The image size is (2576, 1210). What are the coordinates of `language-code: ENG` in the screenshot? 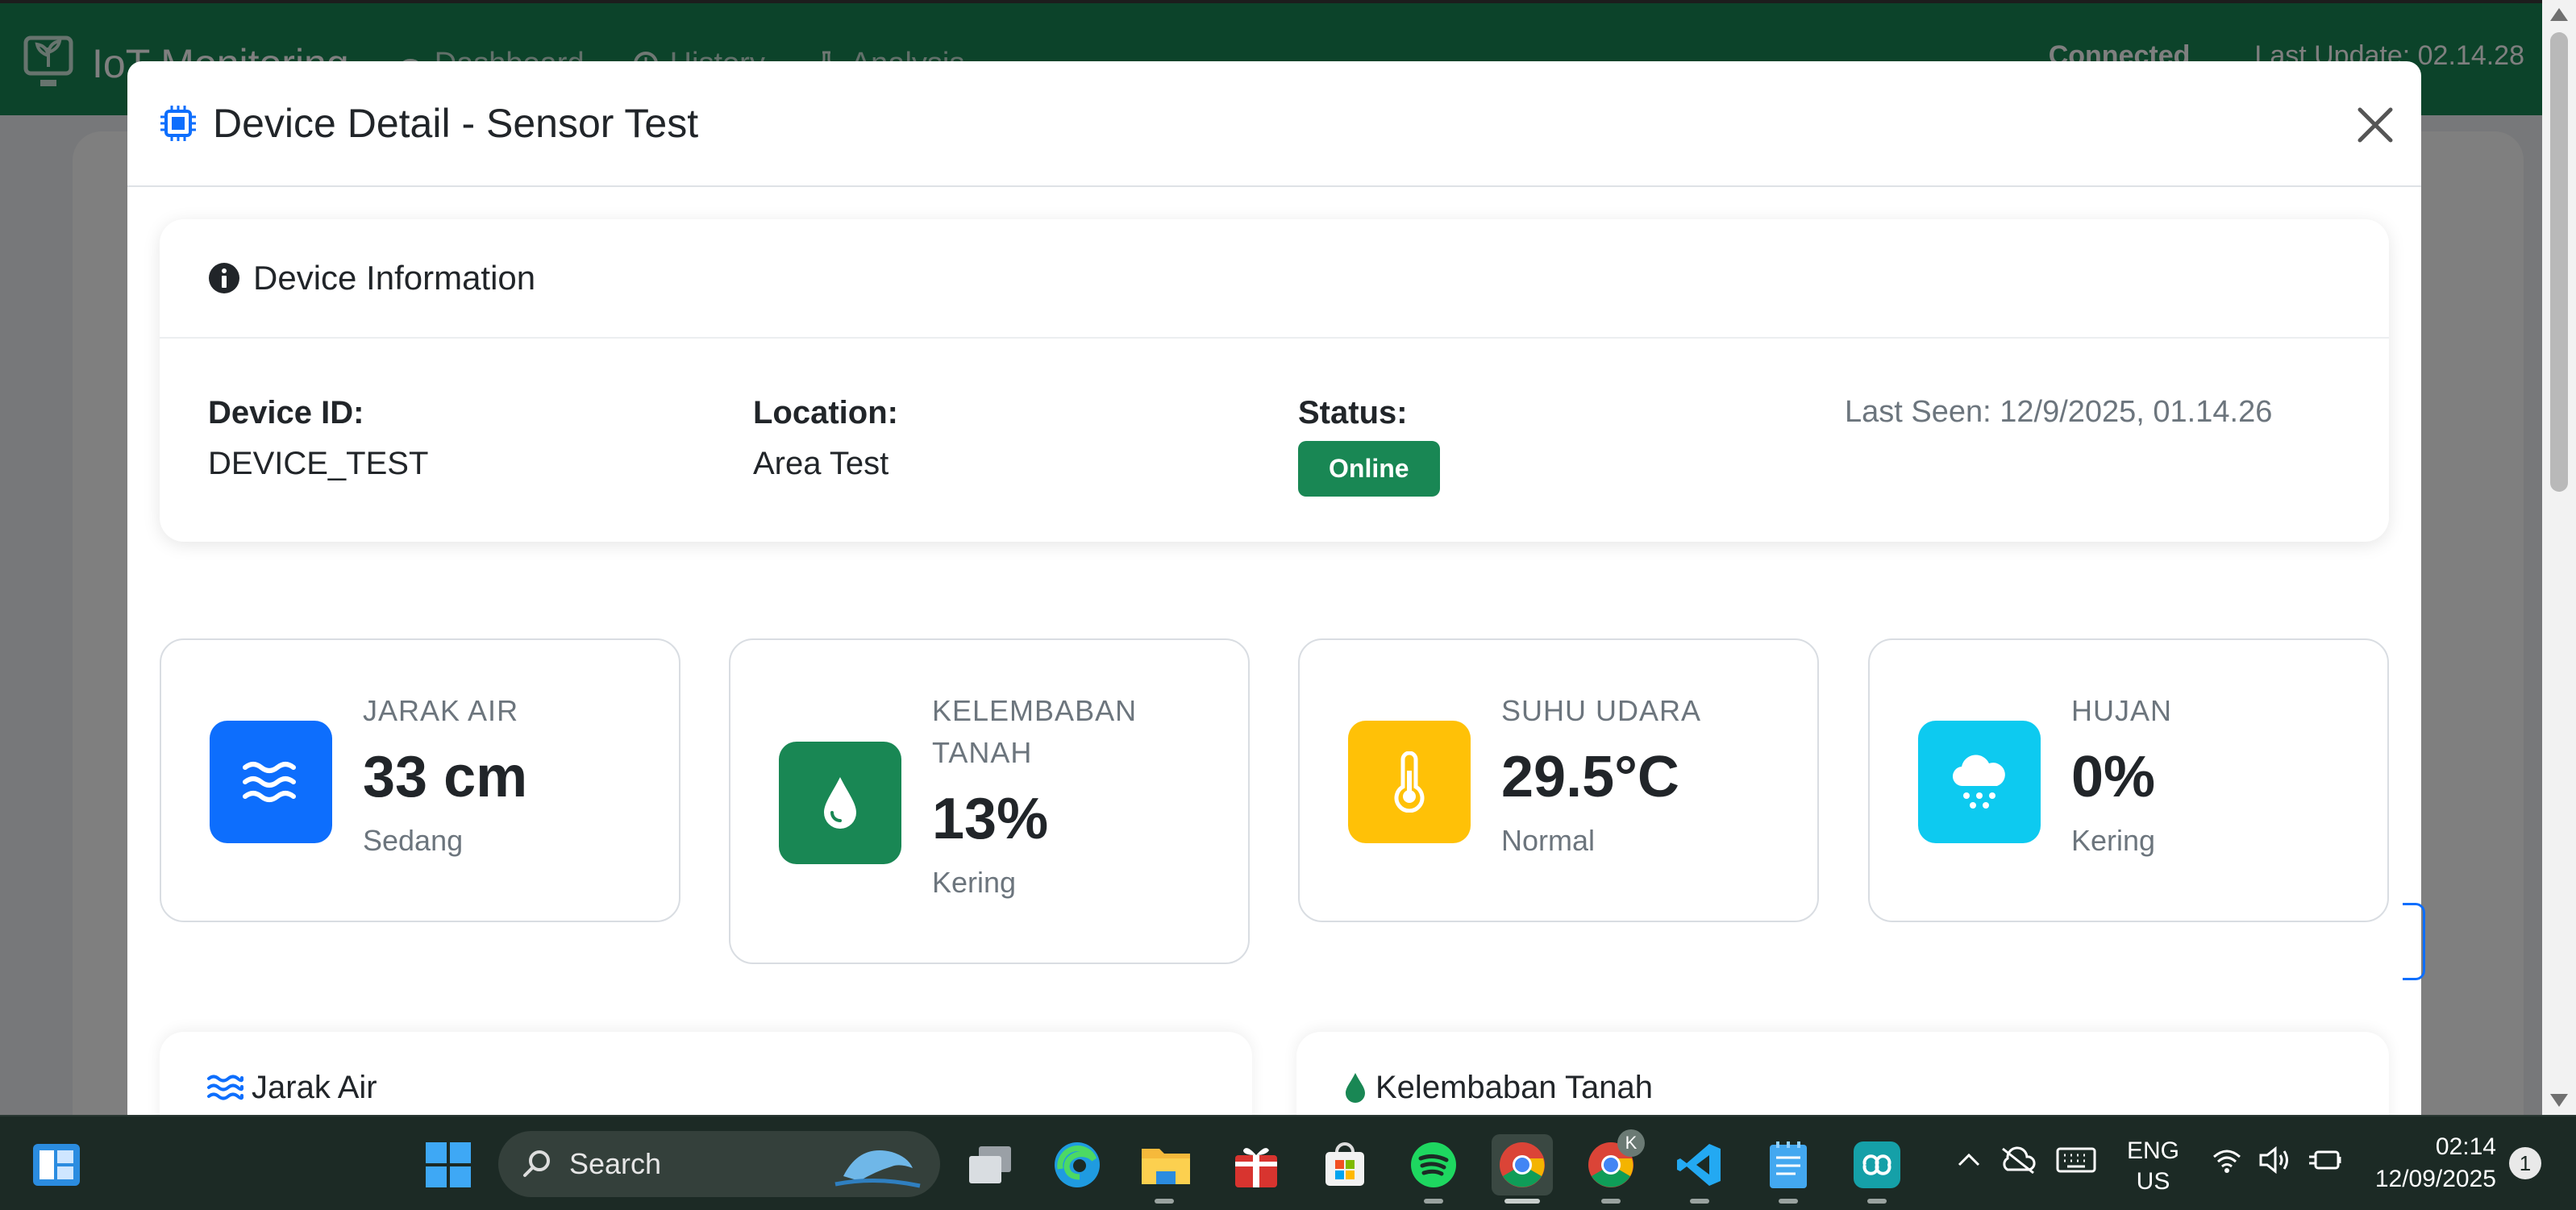 It's located at (2153, 1150).